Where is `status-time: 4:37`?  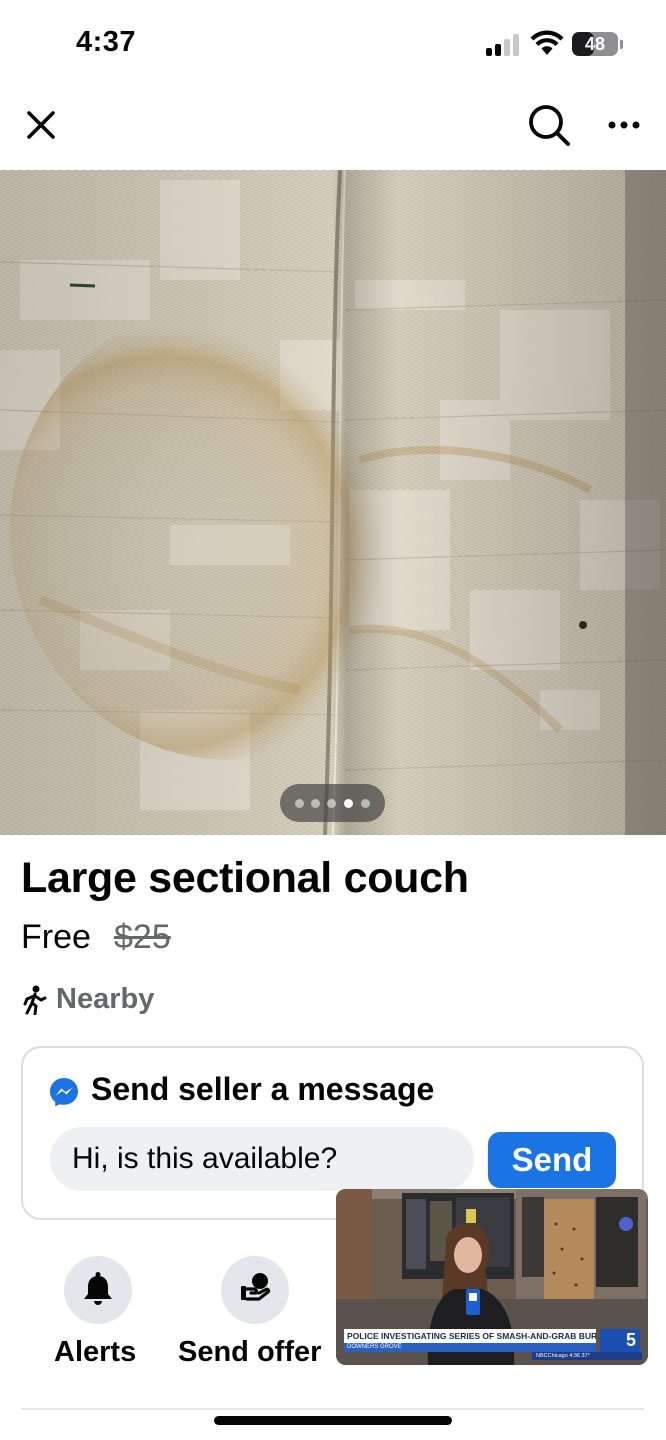
status-time: 4:37 is located at coordinates (106, 42).